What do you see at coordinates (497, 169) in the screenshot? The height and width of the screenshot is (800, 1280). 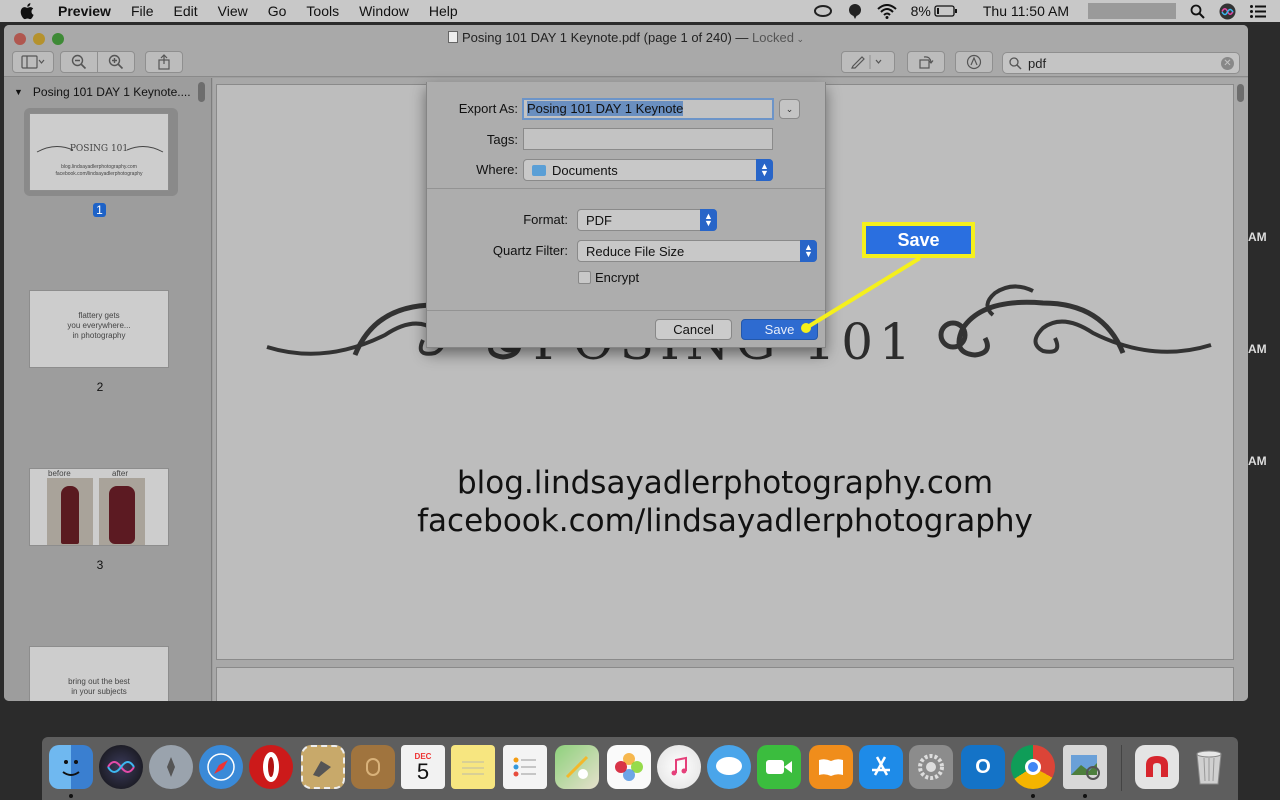 I see `where-label: Where:` at bounding box center [497, 169].